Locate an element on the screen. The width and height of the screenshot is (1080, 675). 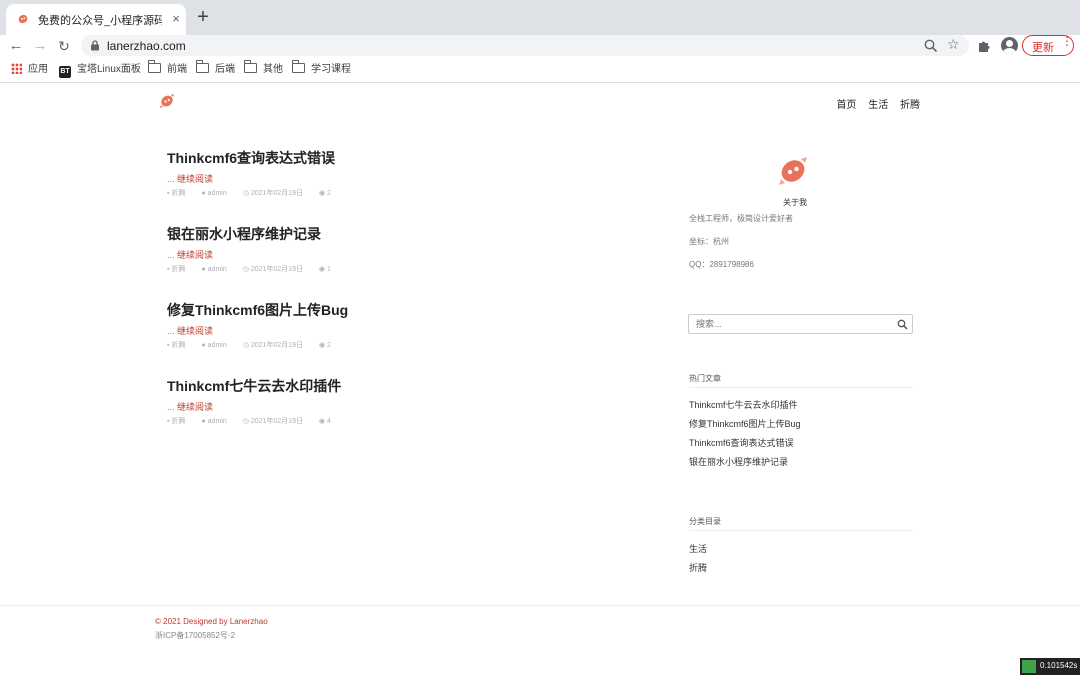
about-location: 坐标：杭州 is located at coordinates (709, 241).